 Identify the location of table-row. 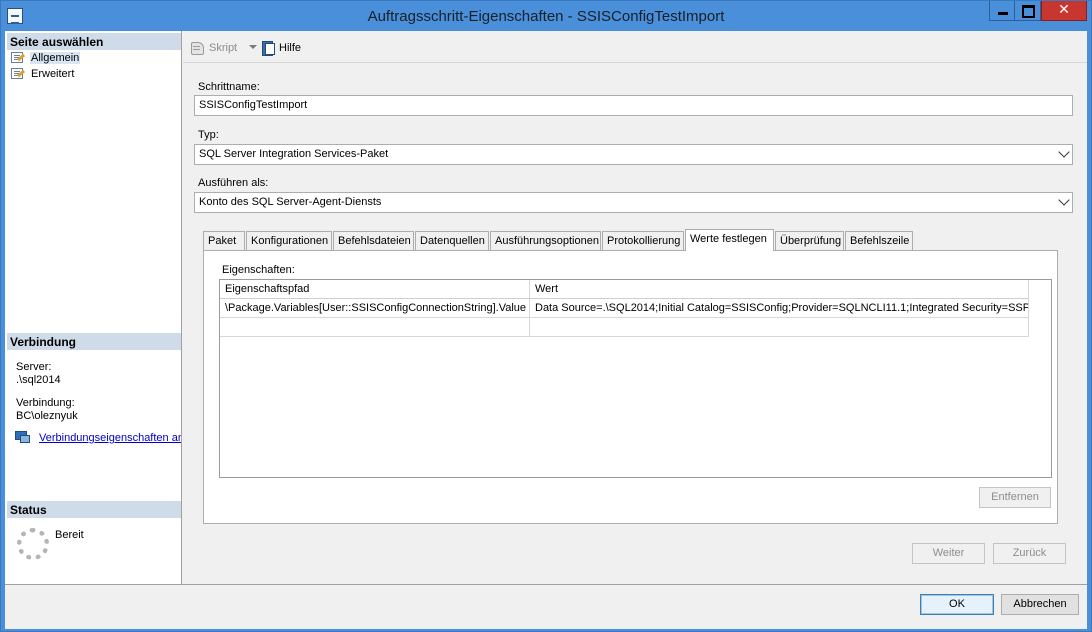
(624, 327).